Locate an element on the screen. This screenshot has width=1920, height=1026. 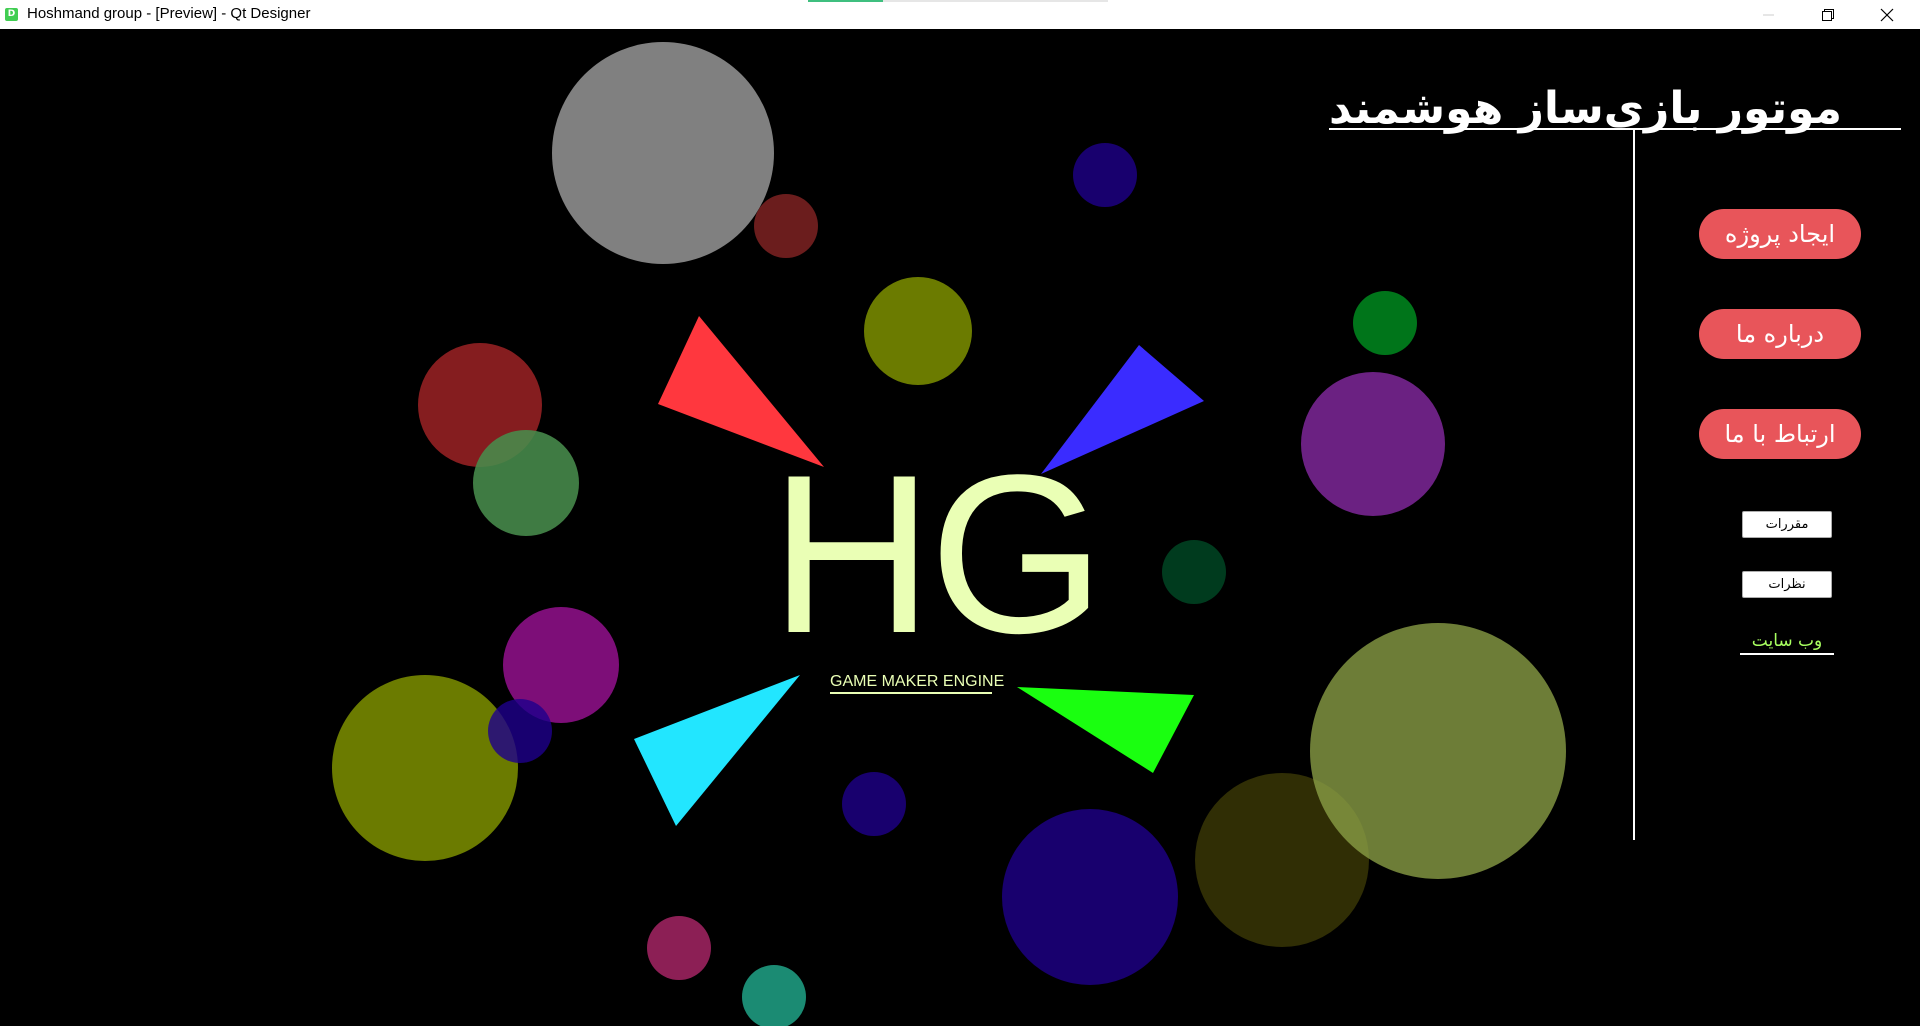
window-title: Hoshmand group - [Preview] - Qt Designer is located at coordinates (169, 13).